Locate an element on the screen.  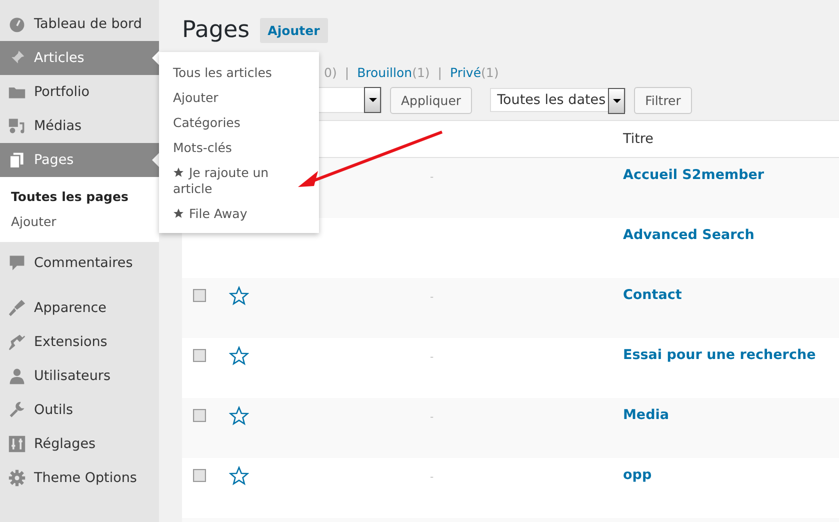
menu-item: Médias is located at coordinates (79, 126).